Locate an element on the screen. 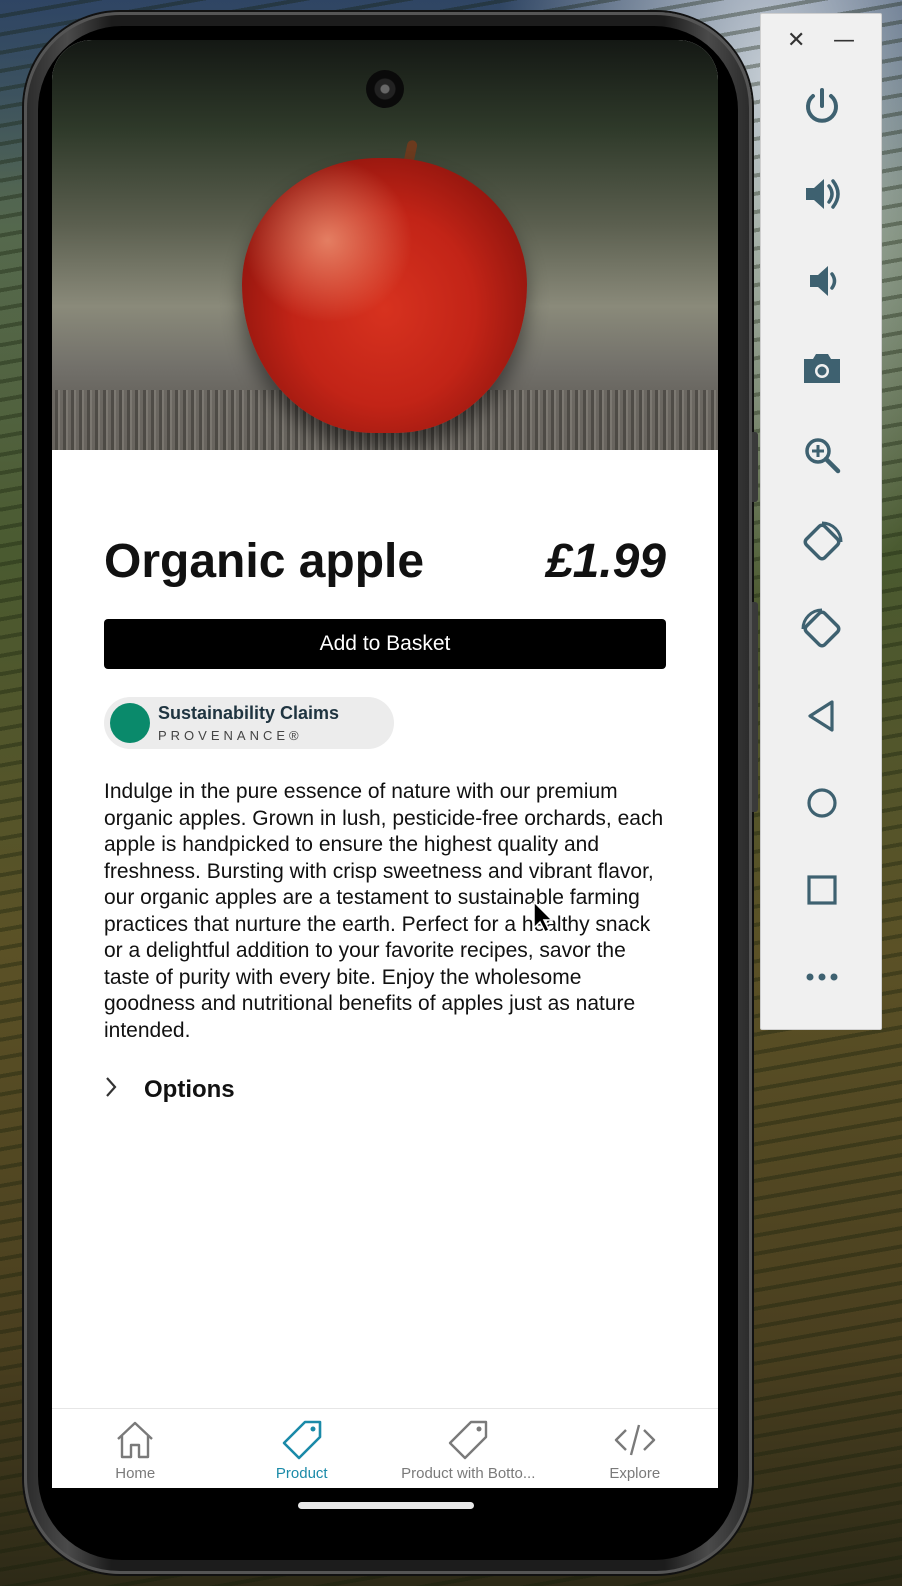  zoom-icon is located at coordinates (822, 455).